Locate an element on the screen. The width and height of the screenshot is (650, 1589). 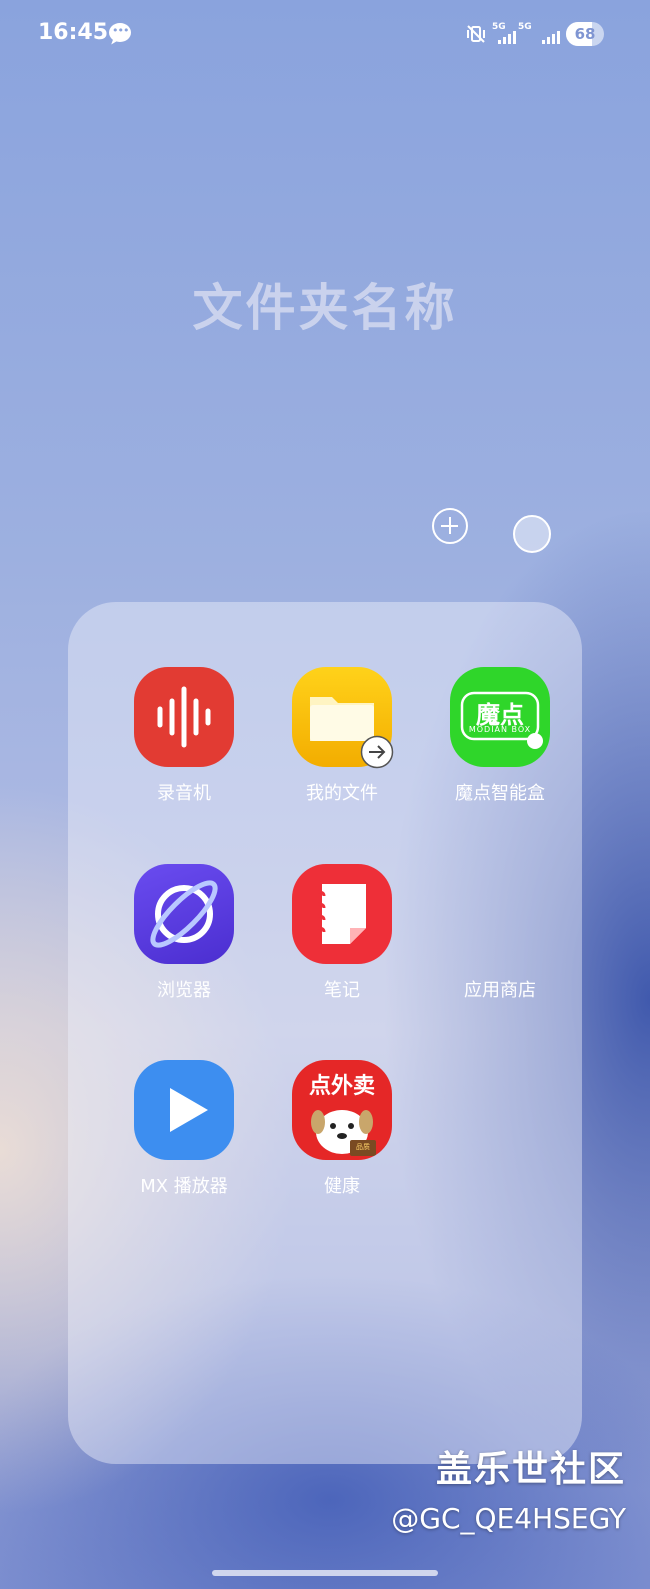
chat-bubble-icon is located at coordinates (120, 32).